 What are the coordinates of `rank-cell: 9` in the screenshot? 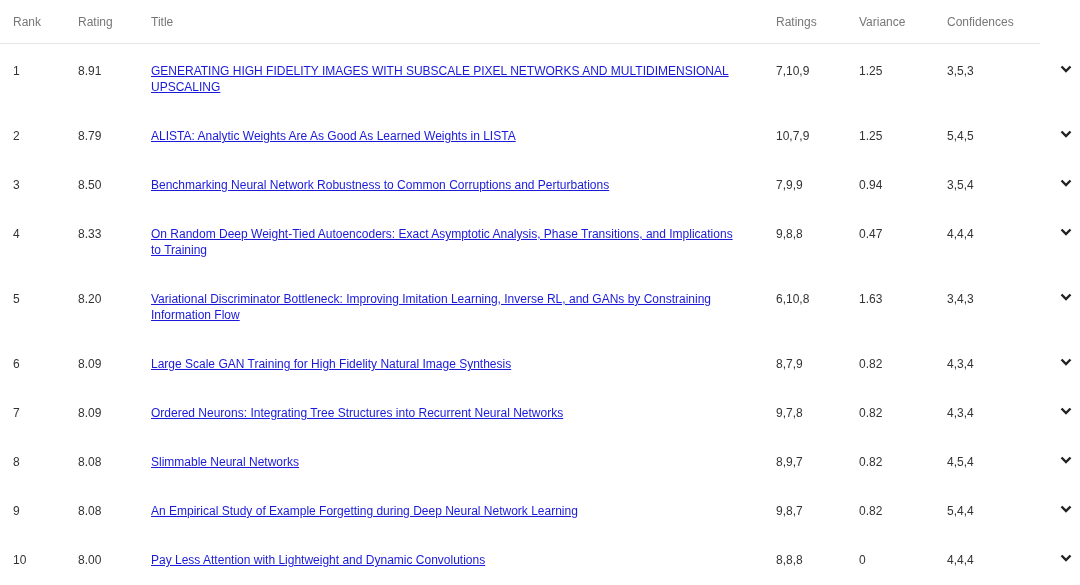 It's located at (16, 511).